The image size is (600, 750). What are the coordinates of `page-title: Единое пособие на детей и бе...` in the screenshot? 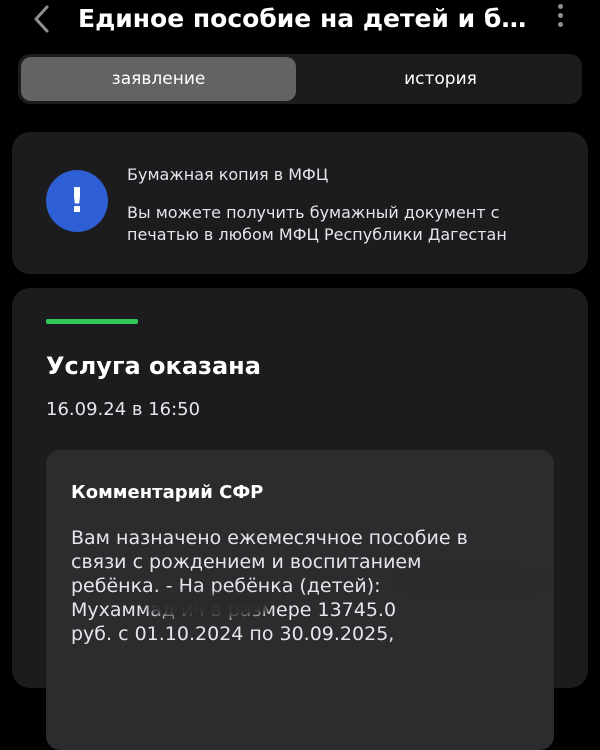 It's located at (308, 18).